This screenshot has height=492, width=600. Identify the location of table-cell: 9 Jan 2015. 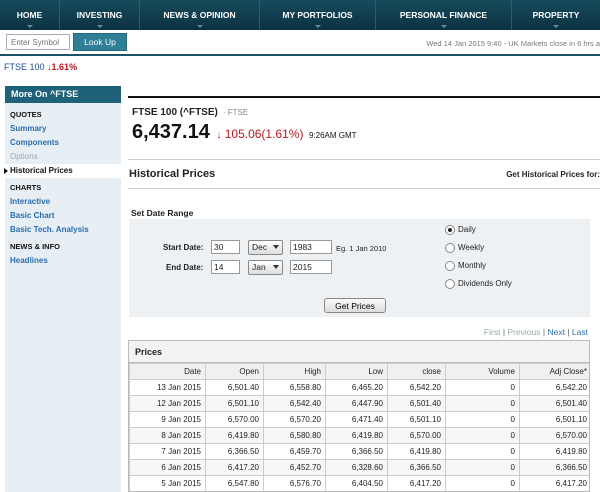
(167, 419).